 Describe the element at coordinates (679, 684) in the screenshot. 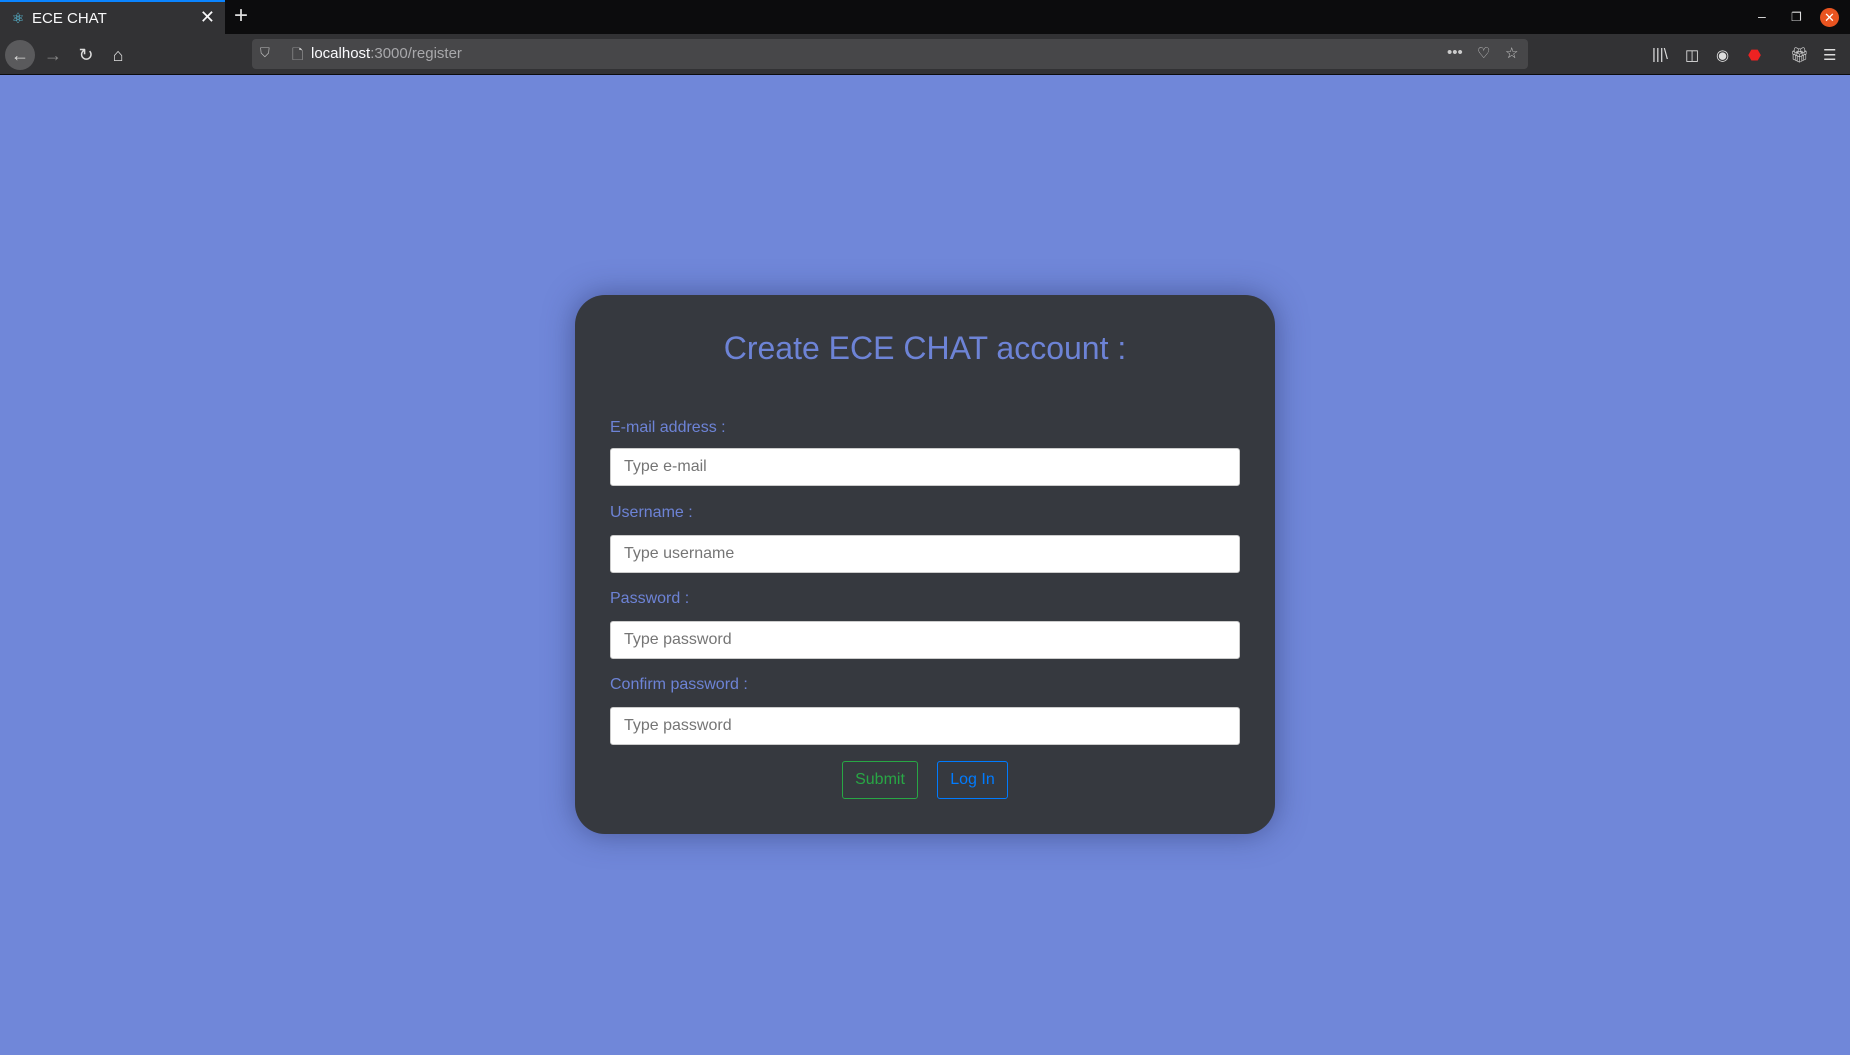

I see `confirm-password-label: Confirm password :` at that location.